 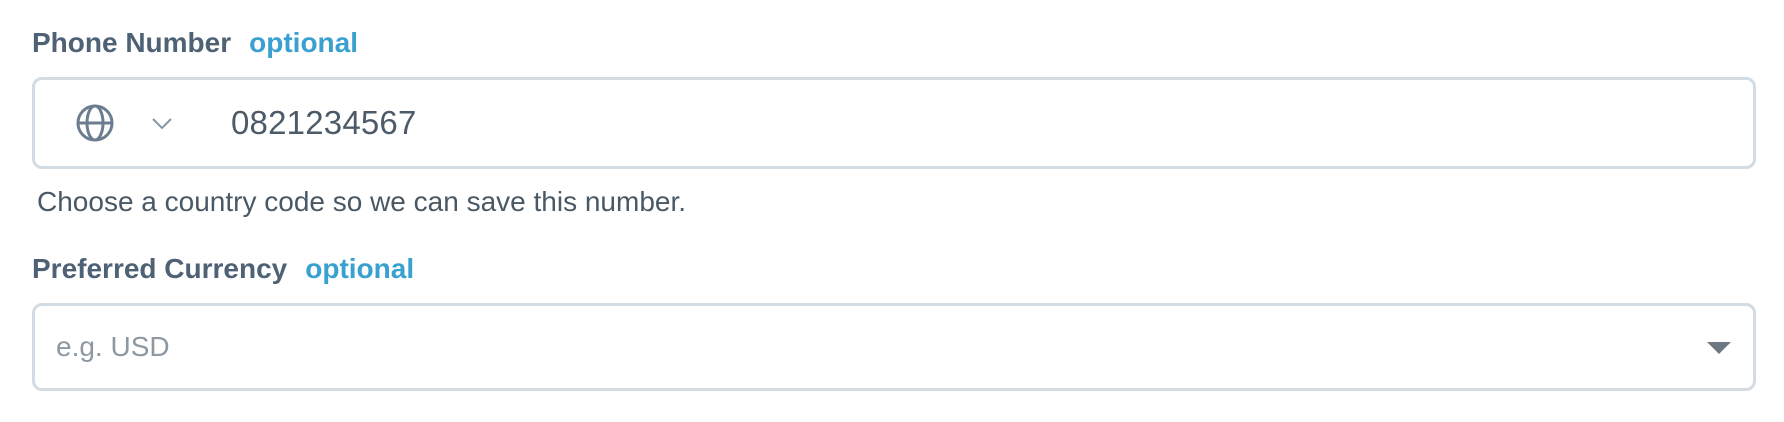 What do you see at coordinates (360, 268) in the screenshot?
I see `preferred-currency-optional-tag: optional` at bounding box center [360, 268].